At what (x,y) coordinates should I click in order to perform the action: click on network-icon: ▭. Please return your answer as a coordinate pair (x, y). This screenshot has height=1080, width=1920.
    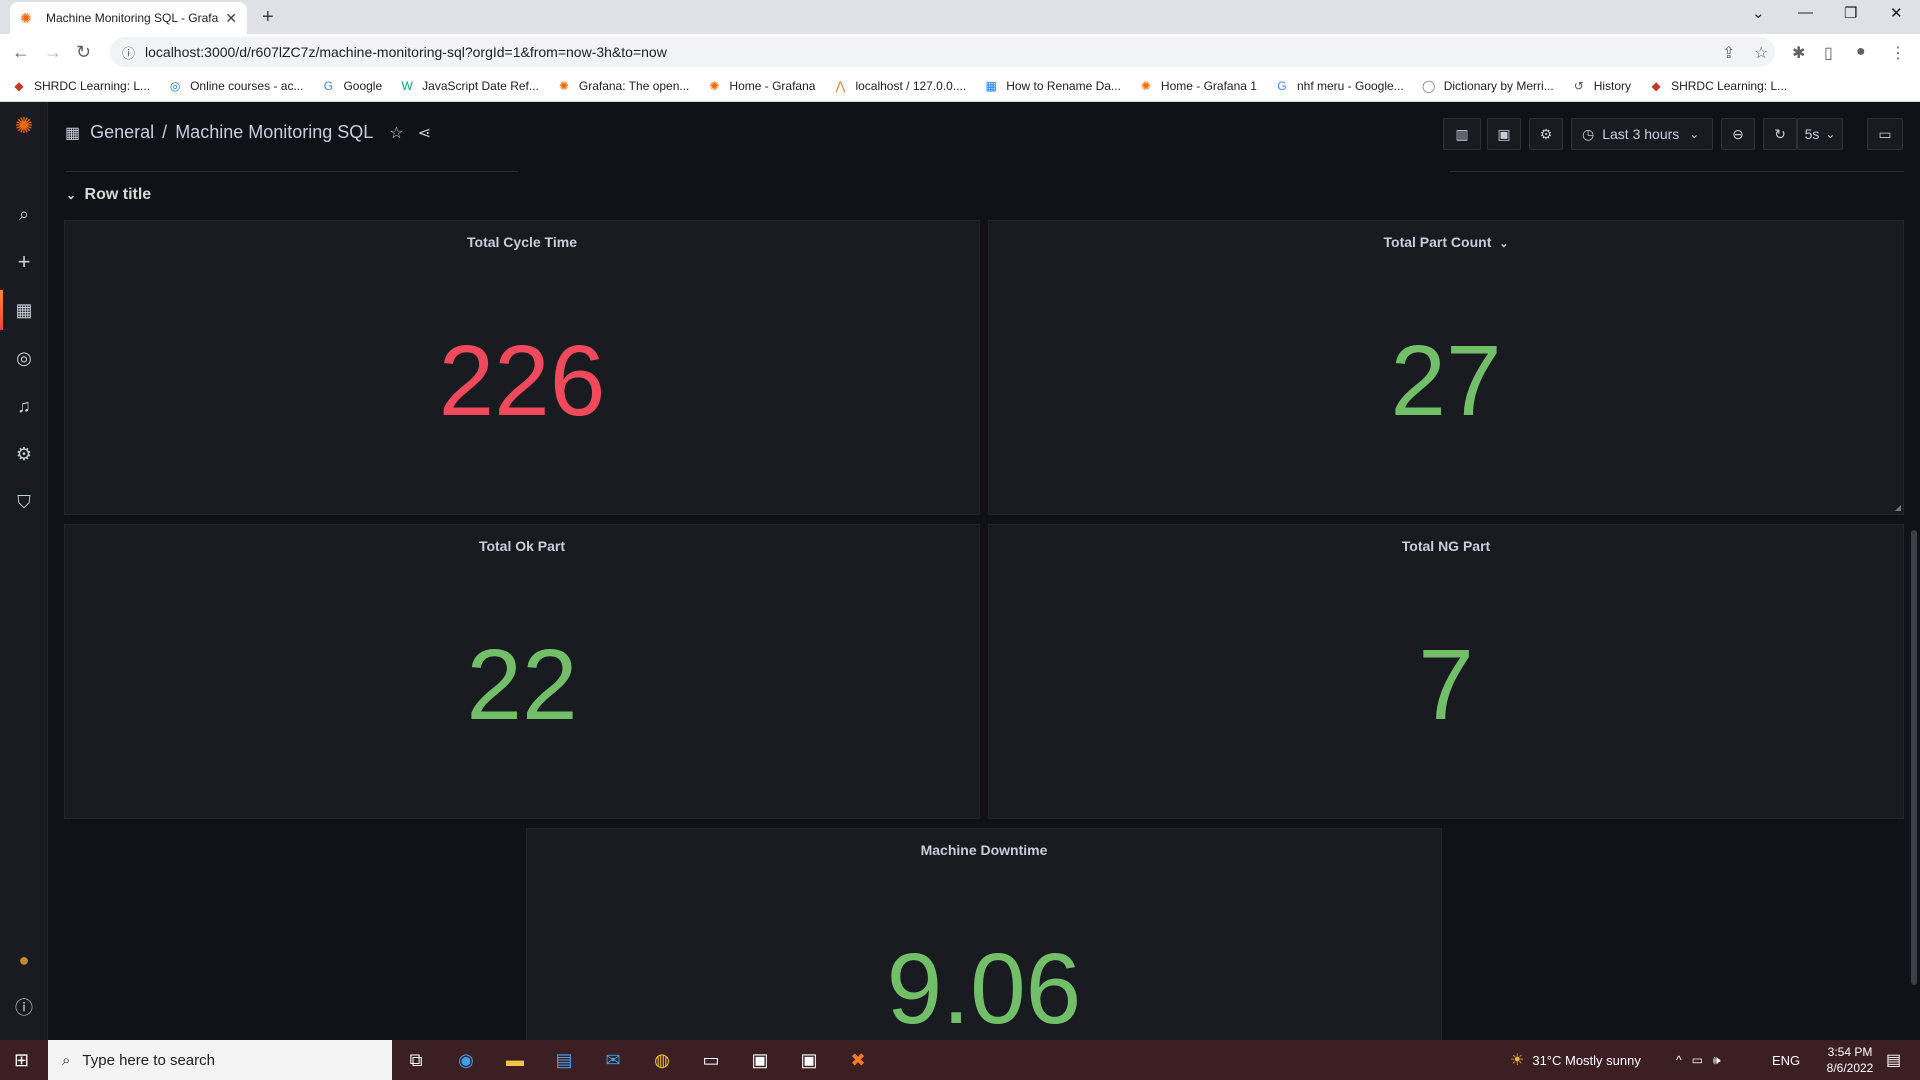
    Looking at the image, I should click on (1697, 1060).